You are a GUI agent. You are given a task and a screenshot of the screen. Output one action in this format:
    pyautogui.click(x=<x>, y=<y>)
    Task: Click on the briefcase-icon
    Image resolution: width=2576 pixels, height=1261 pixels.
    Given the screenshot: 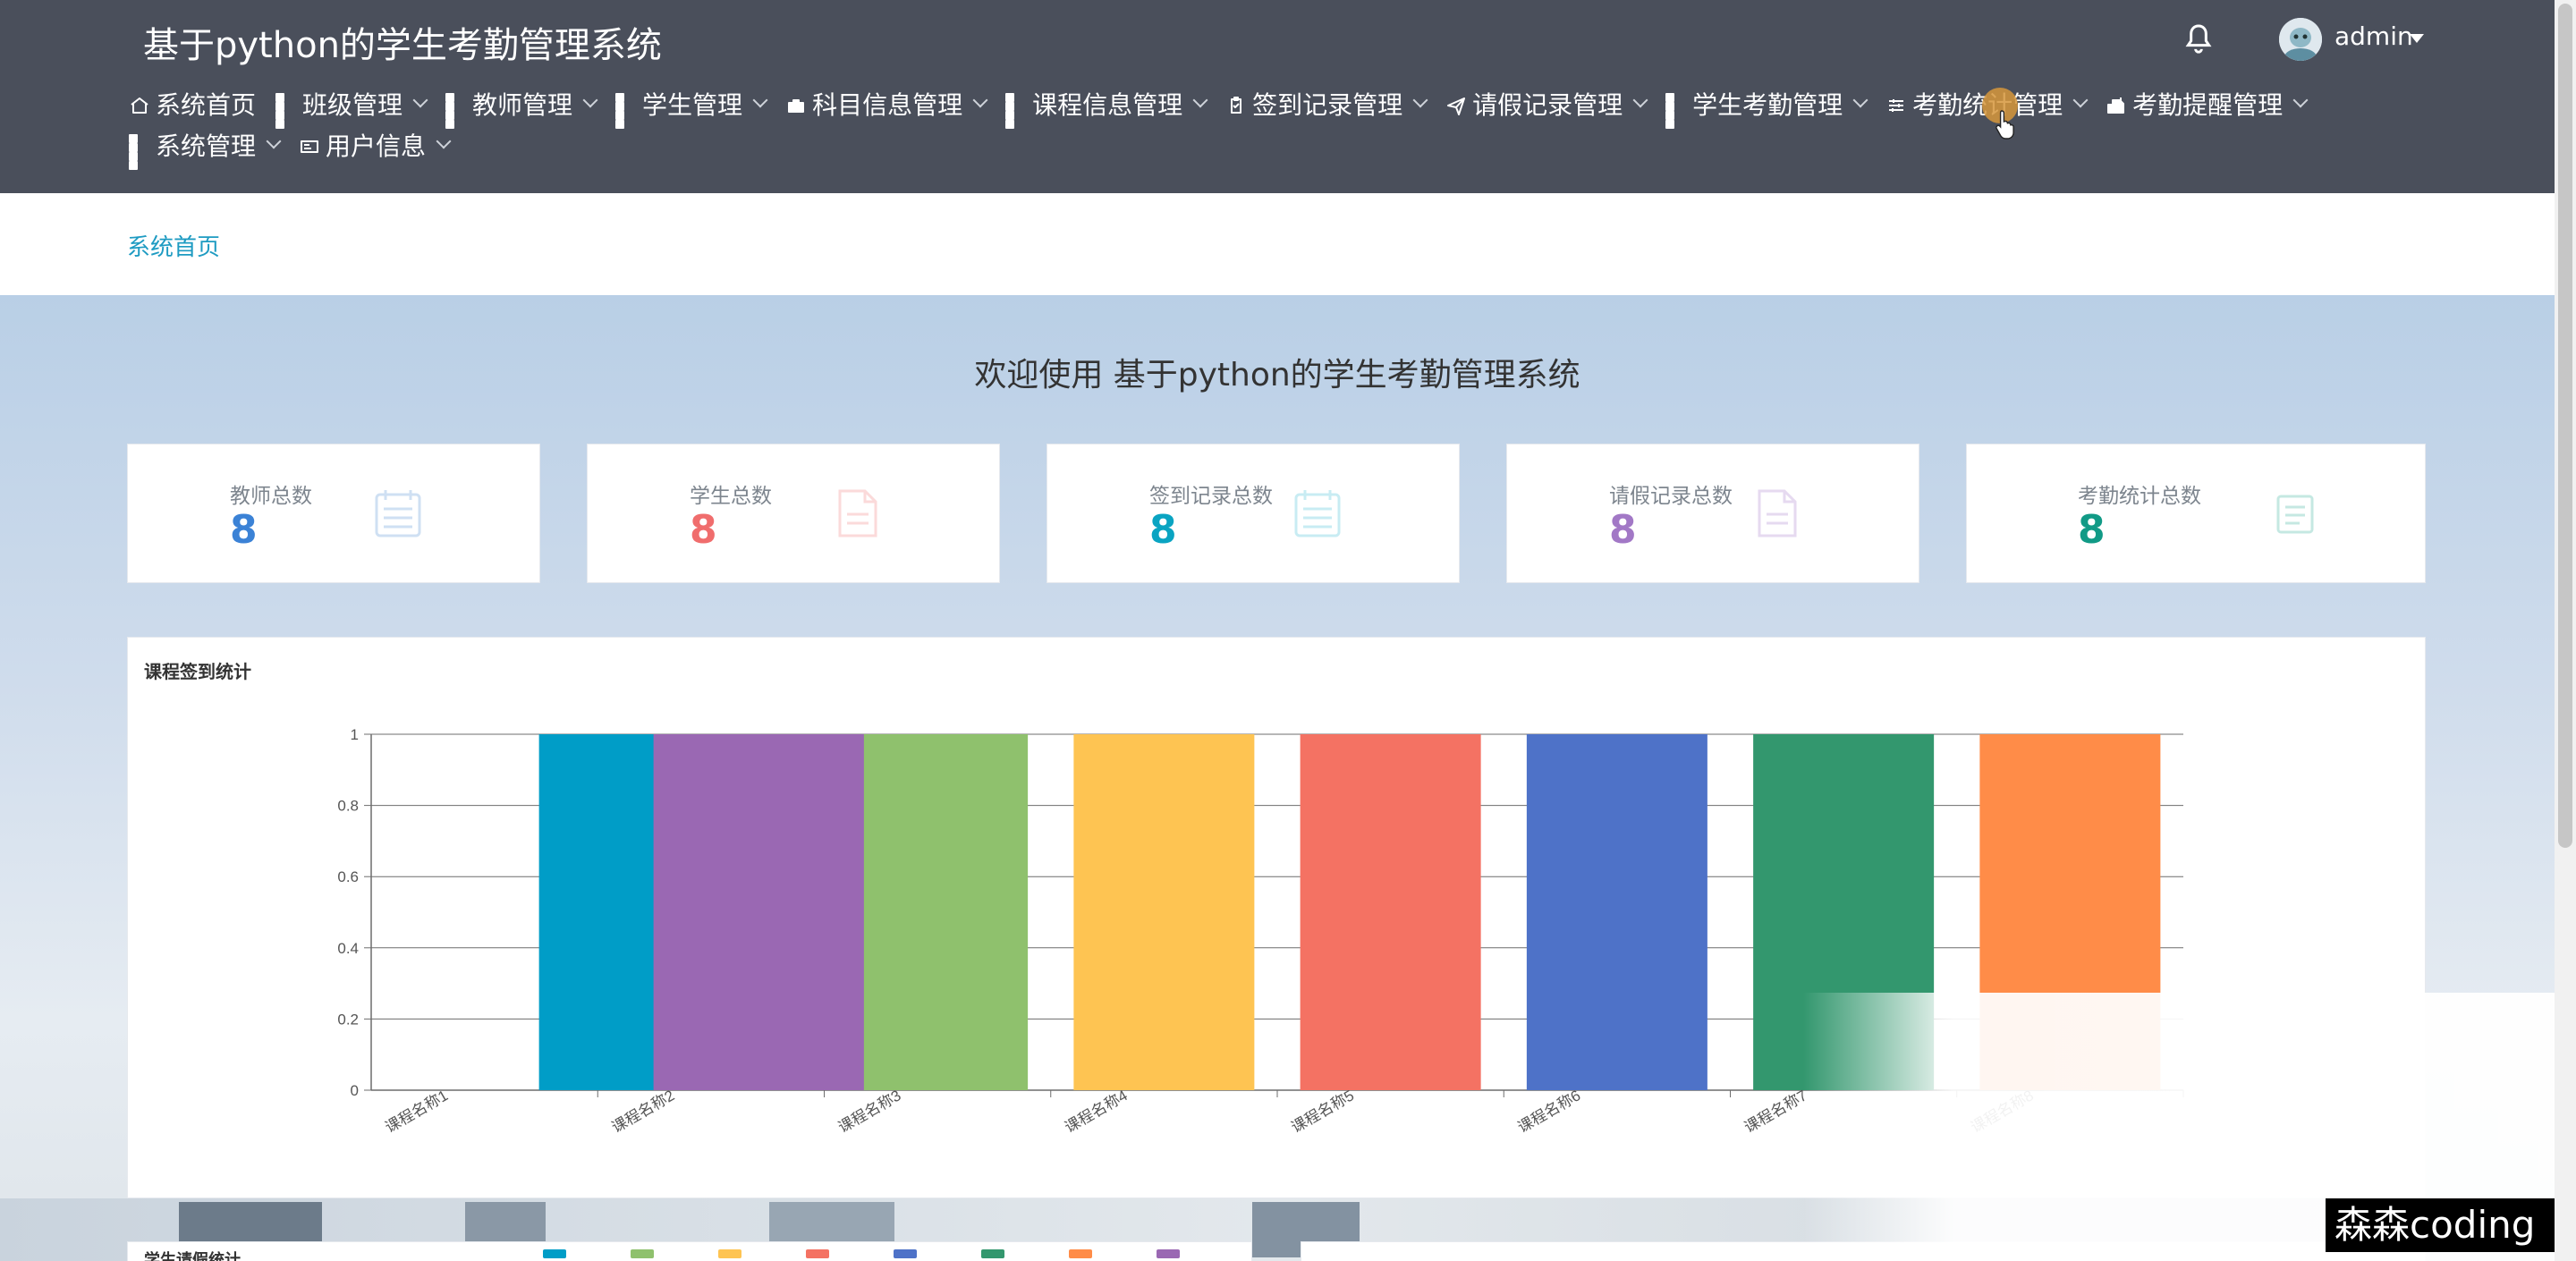 What is the action you would take?
    pyautogui.click(x=796, y=103)
    